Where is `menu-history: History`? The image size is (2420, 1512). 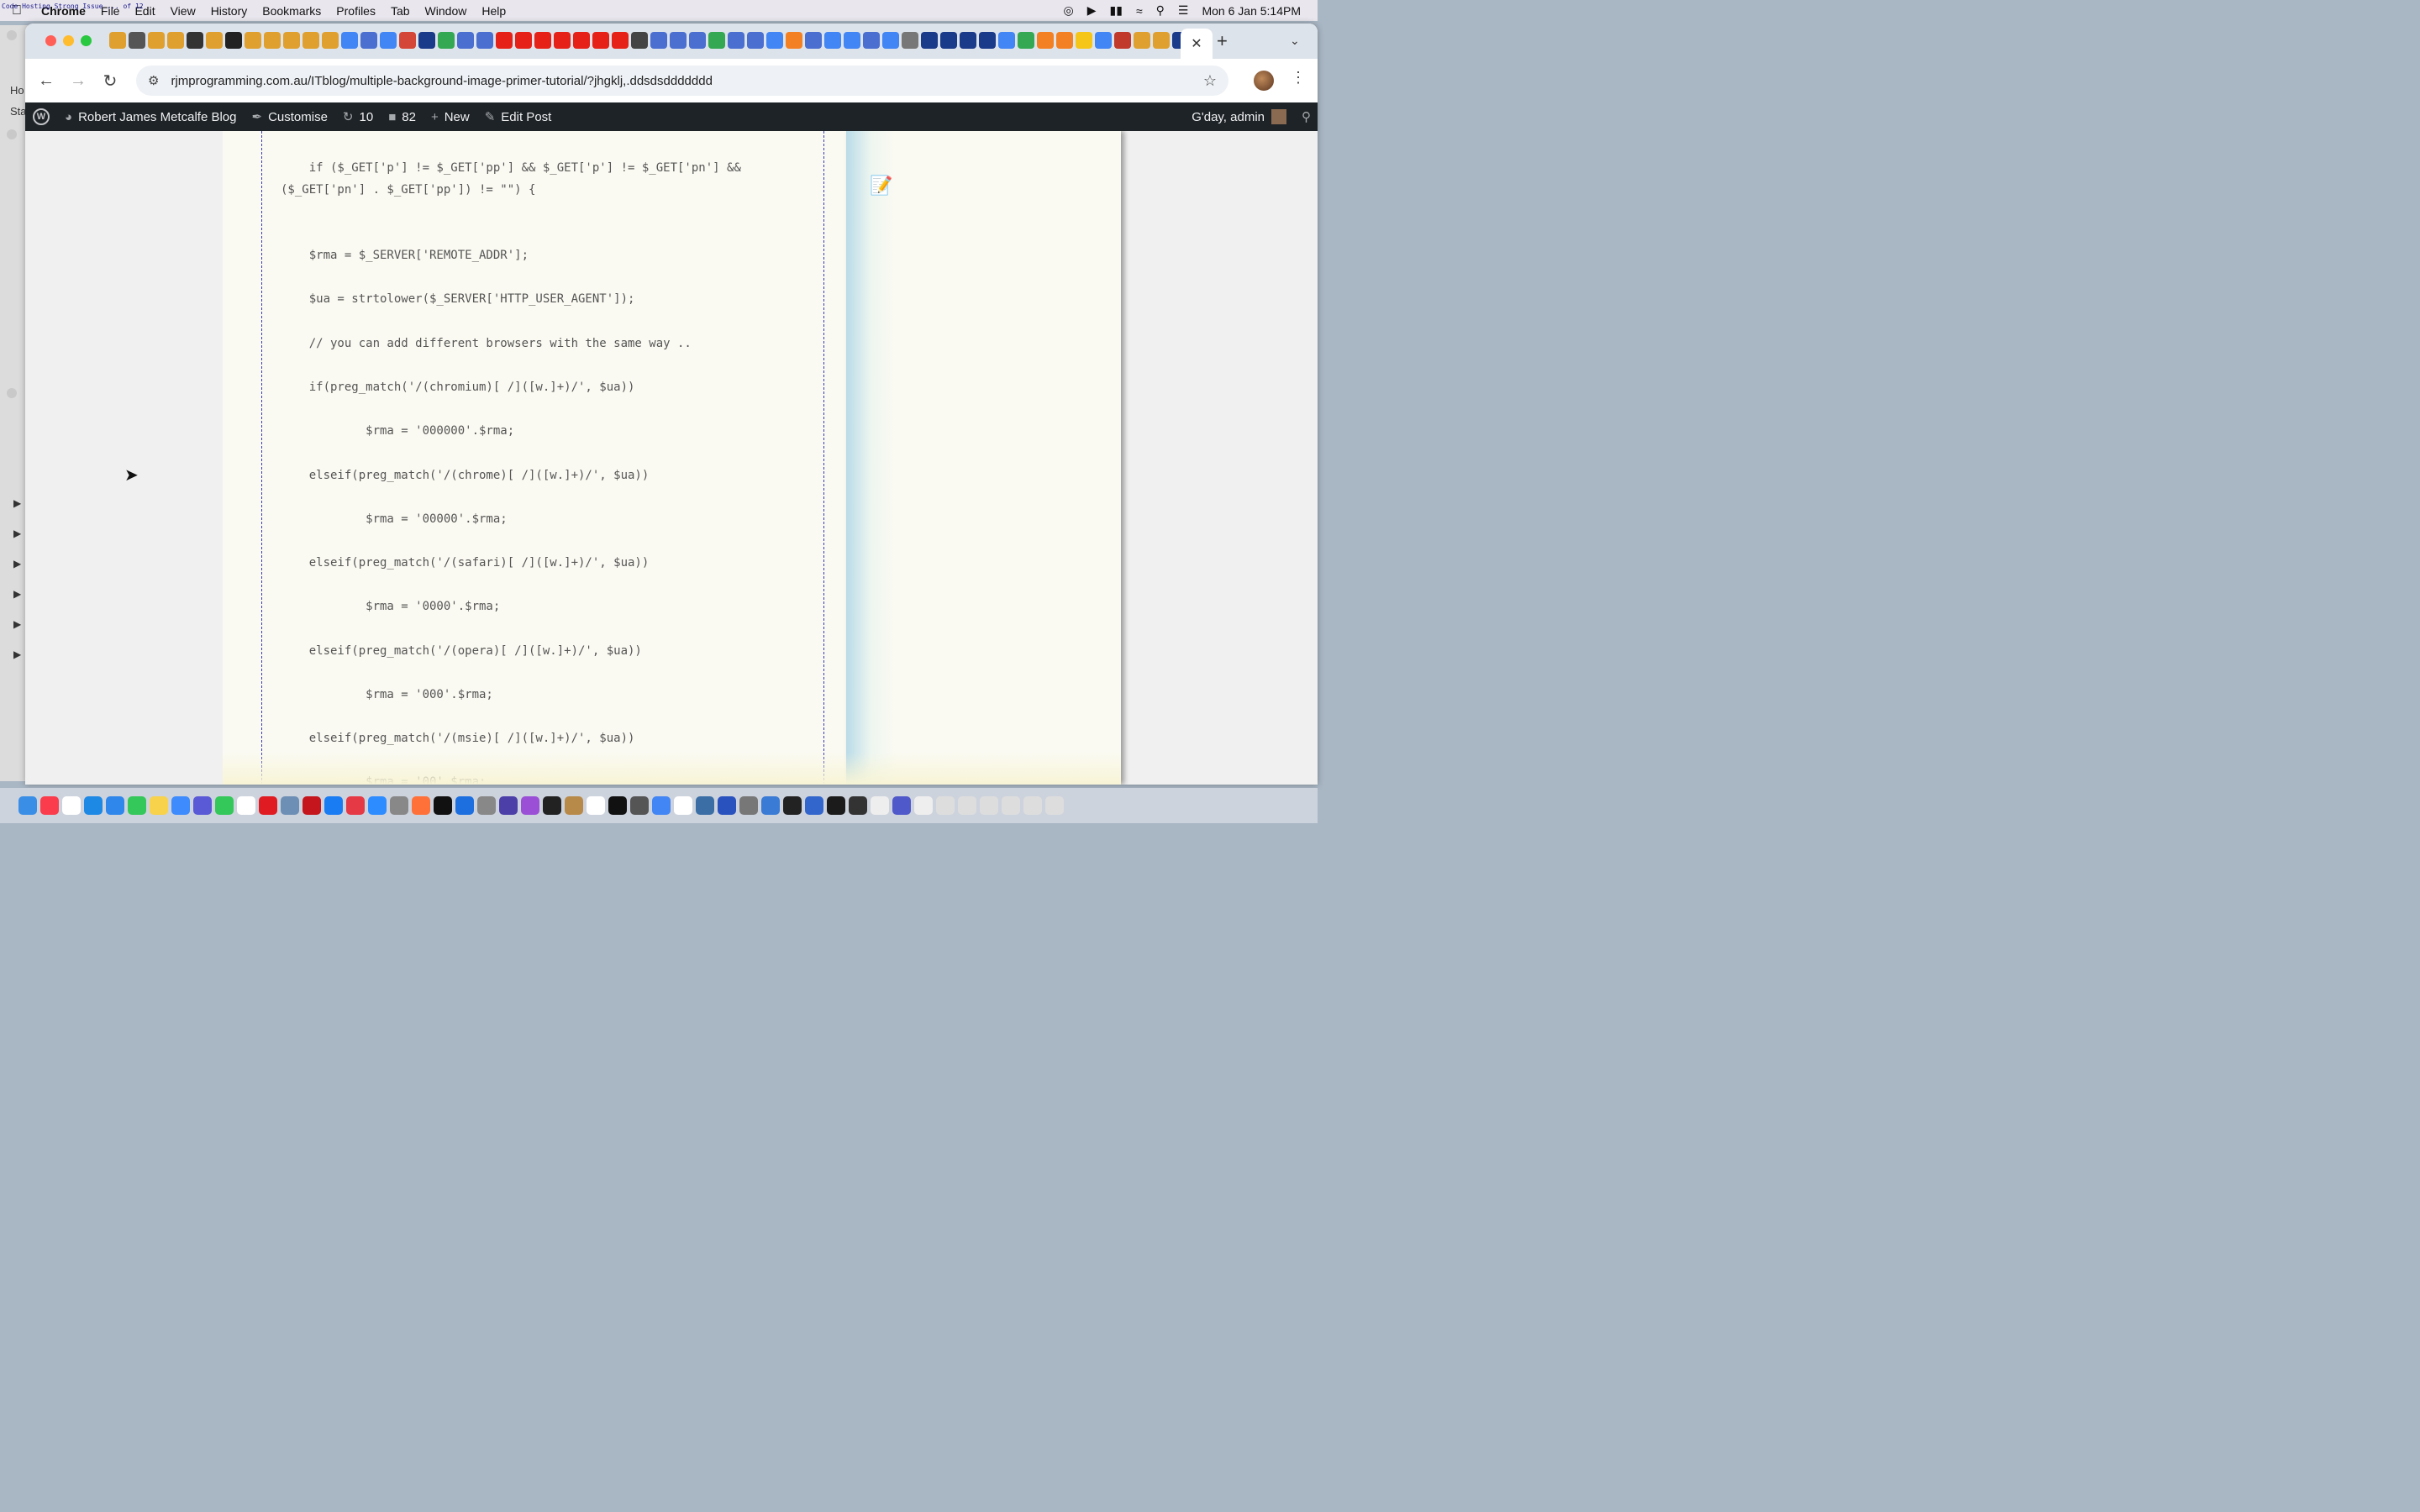
menu-history: History is located at coordinates (229, 11).